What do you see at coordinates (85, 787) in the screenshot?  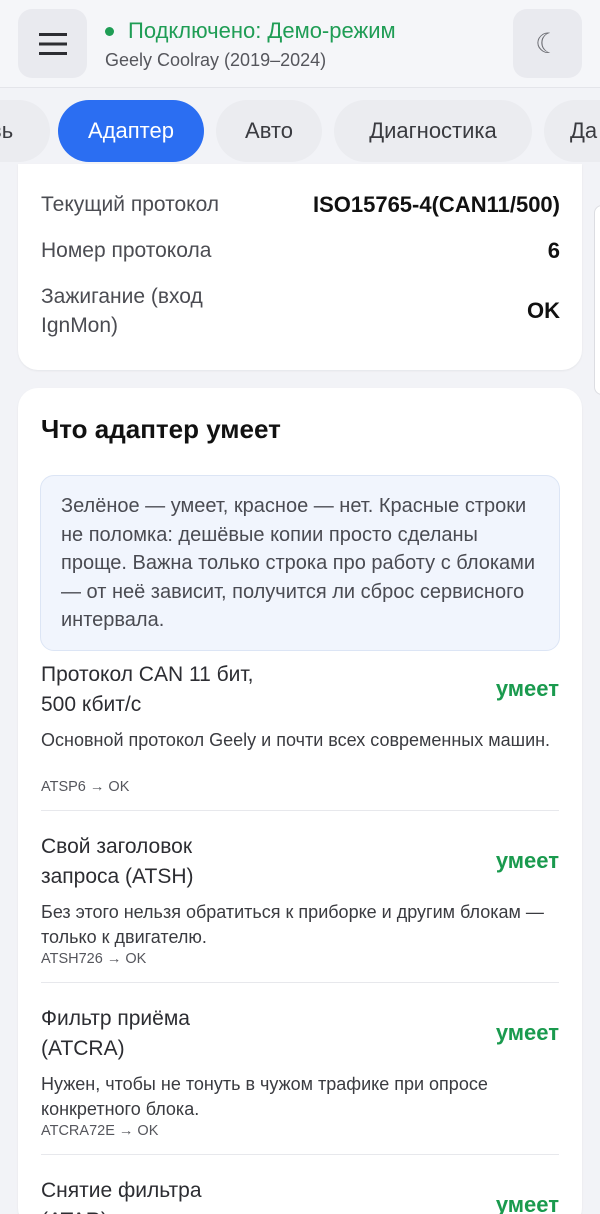 I see `capability-command: ATSP6 → OK` at bounding box center [85, 787].